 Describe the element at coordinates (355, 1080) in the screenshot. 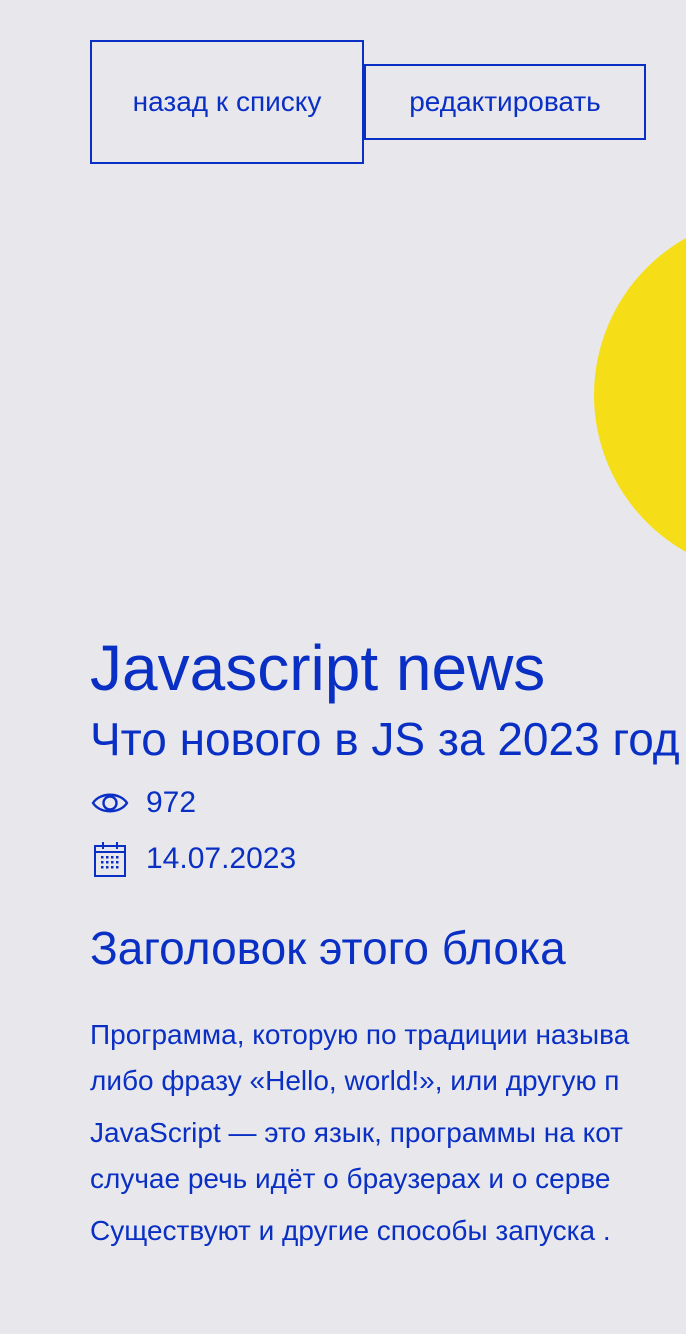

I see `paragraph-line: либо фразу «Hello, world!», или другую п` at that location.